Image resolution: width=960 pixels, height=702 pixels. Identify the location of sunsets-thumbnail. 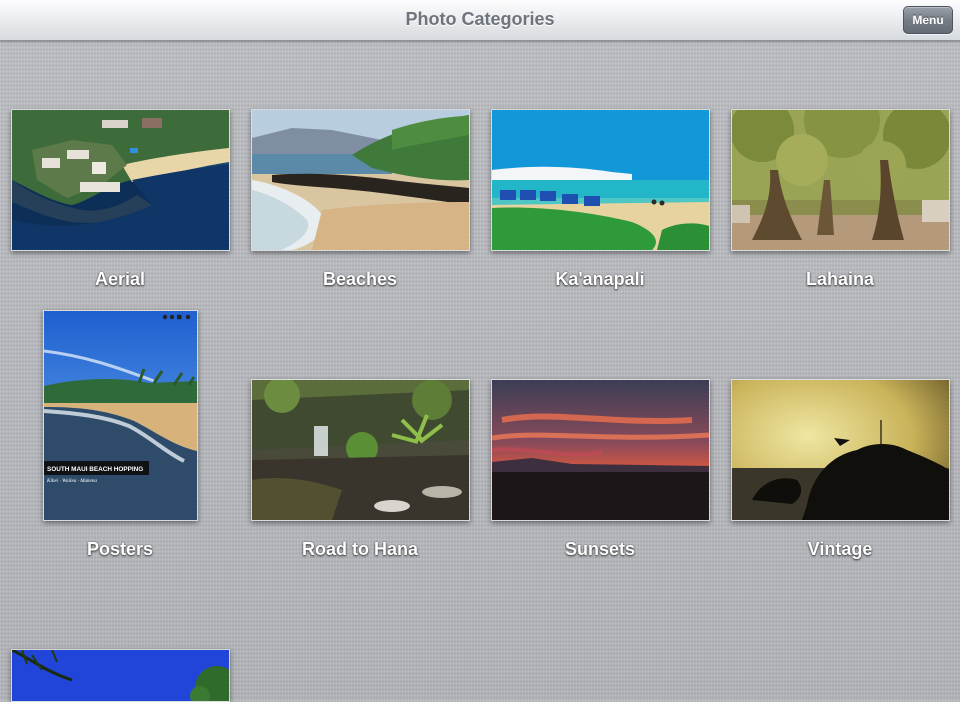
(600, 450).